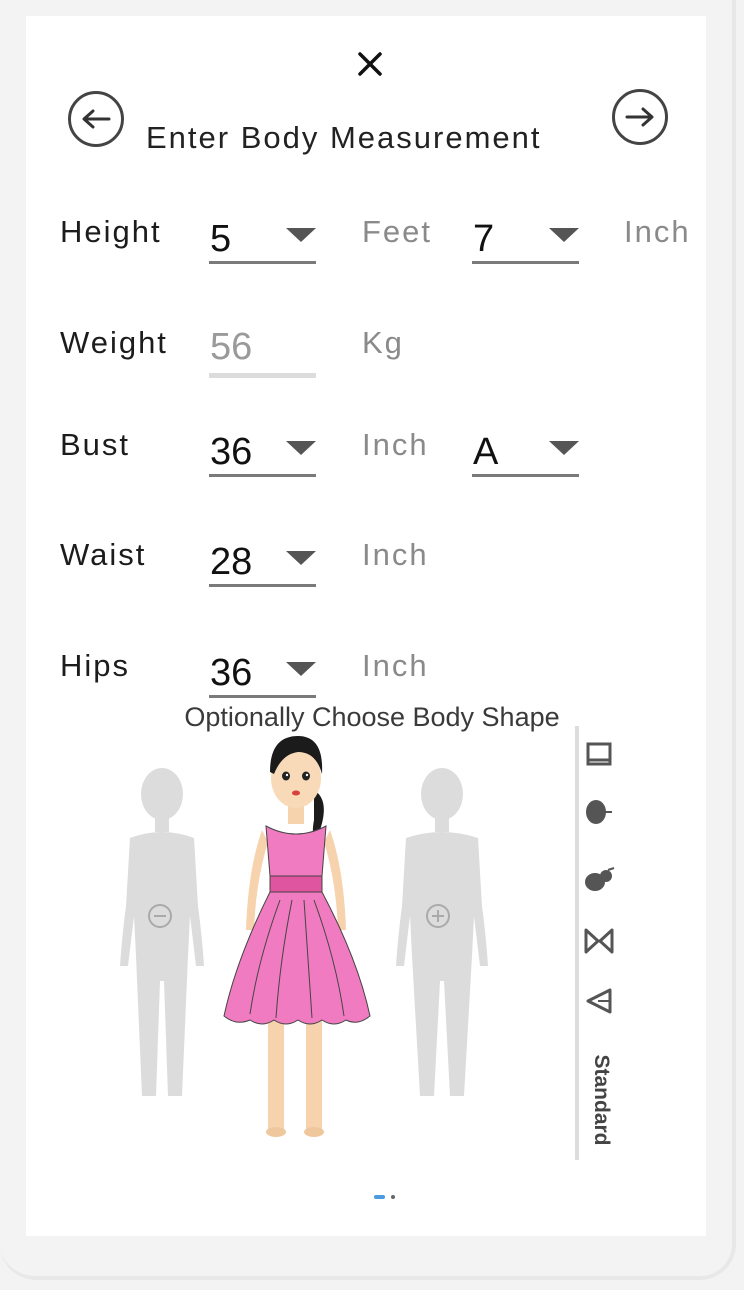 This screenshot has height=1290, width=744. I want to click on weight-placeholder: 56, so click(231, 347).